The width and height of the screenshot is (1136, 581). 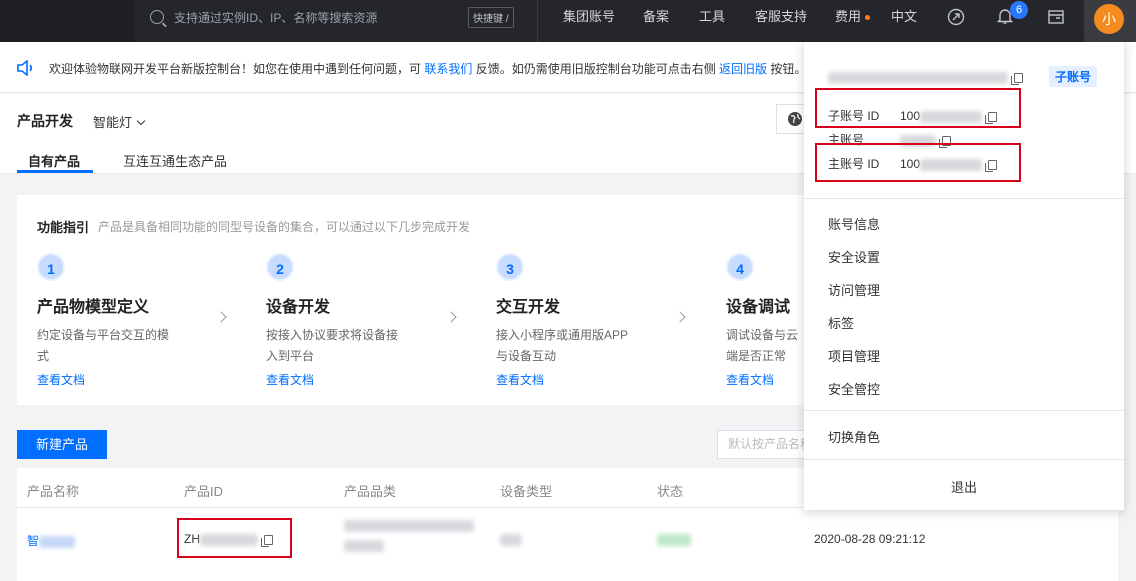 What do you see at coordinates (351, 320) in the screenshot?
I see `guide-step-2: 2 设备开发 按接入协议要求将设备接入到平台 查看文档` at bounding box center [351, 320].